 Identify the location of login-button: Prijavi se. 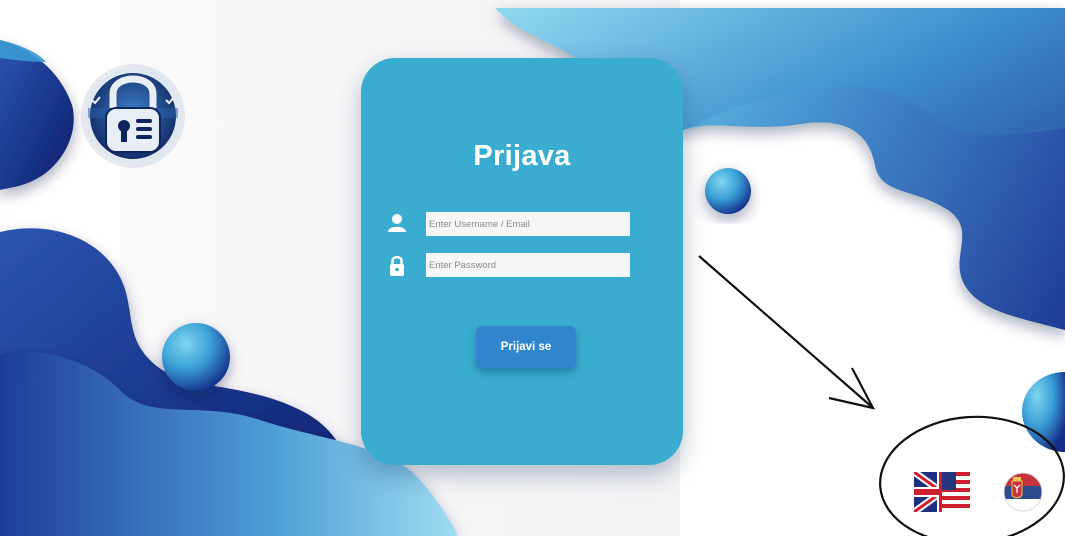
(526, 347).